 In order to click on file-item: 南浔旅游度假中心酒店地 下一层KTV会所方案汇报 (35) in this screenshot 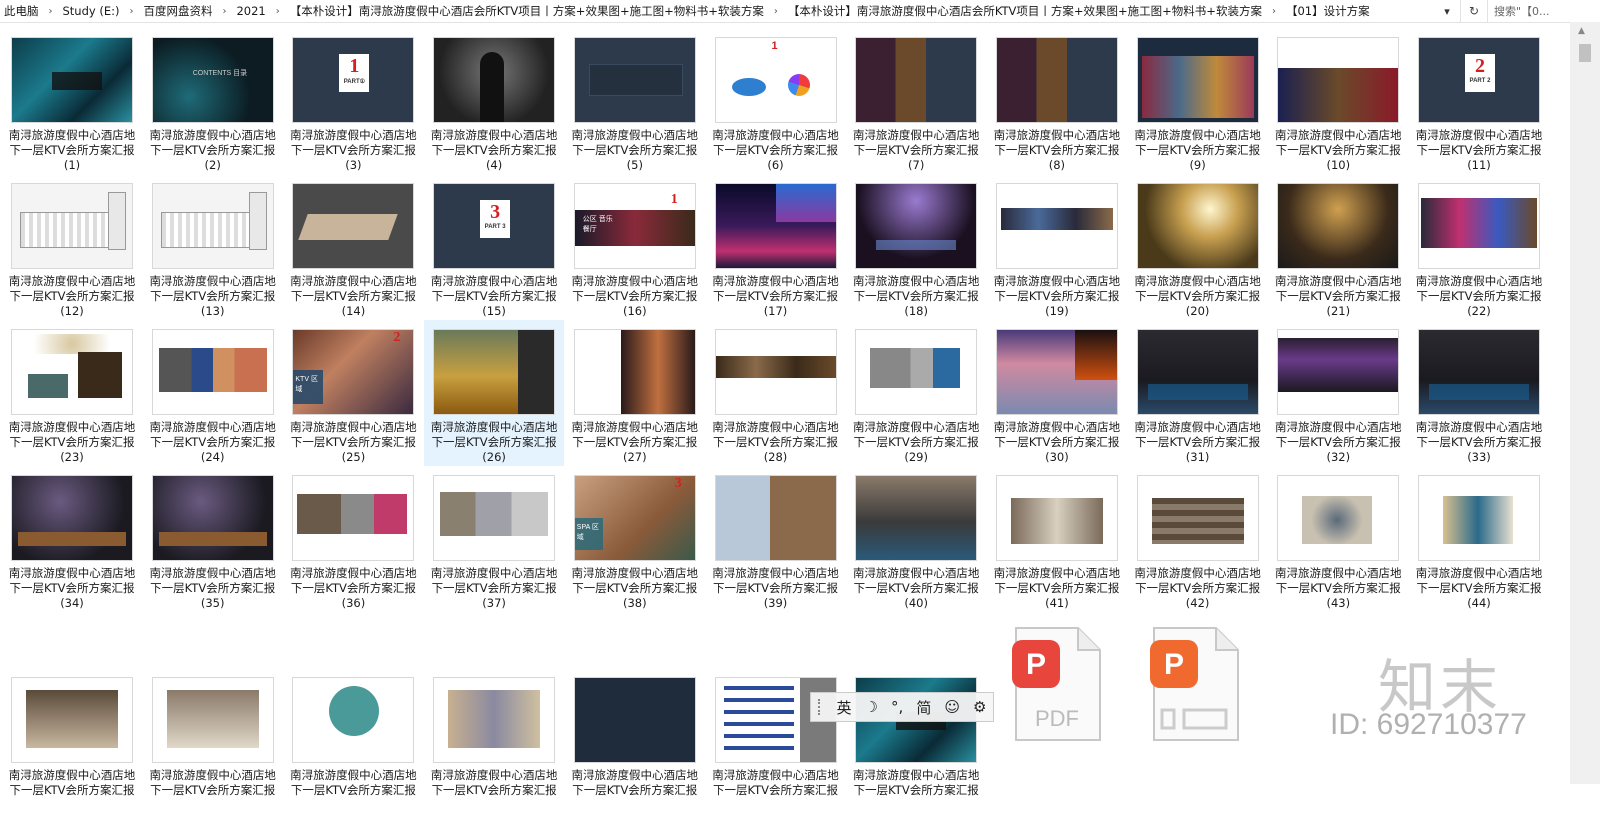, I will do `click(213, 539)`.